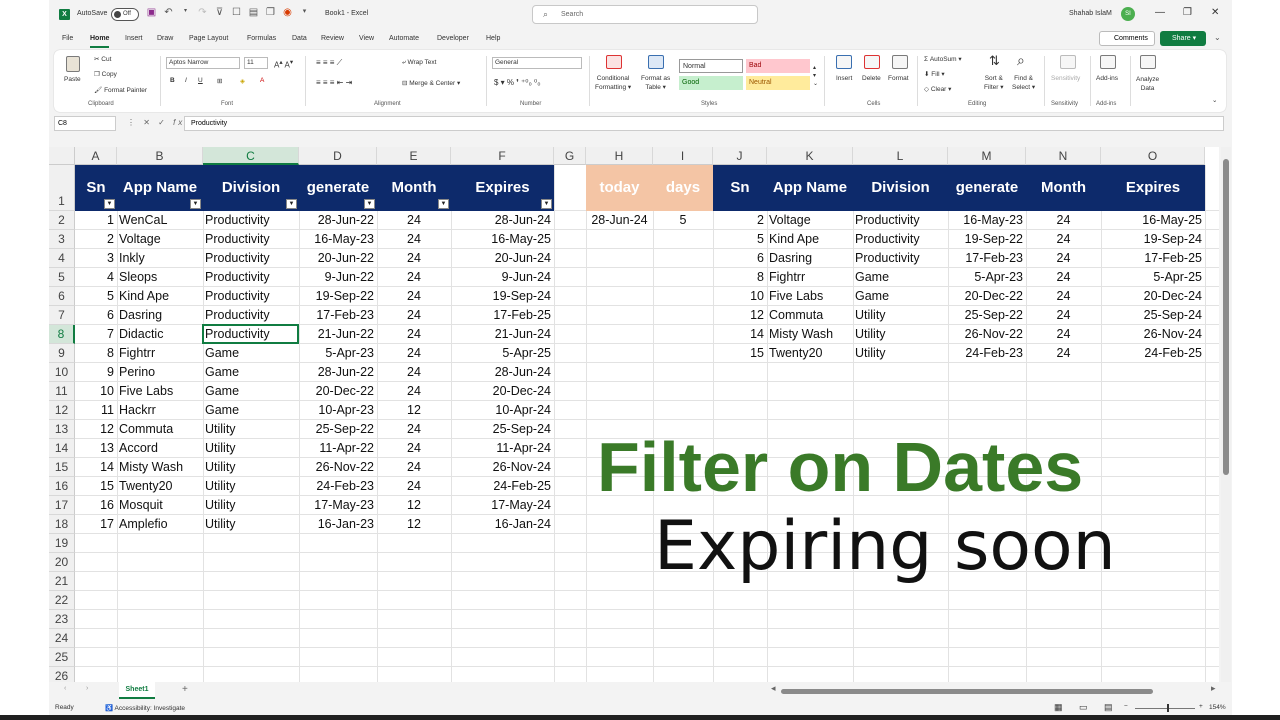 This screenshot has height=720, width=1280. Describe the element at coordinates (810, 334) in the screenshot. I see `right-table-cell: Misty Wash` at that location.